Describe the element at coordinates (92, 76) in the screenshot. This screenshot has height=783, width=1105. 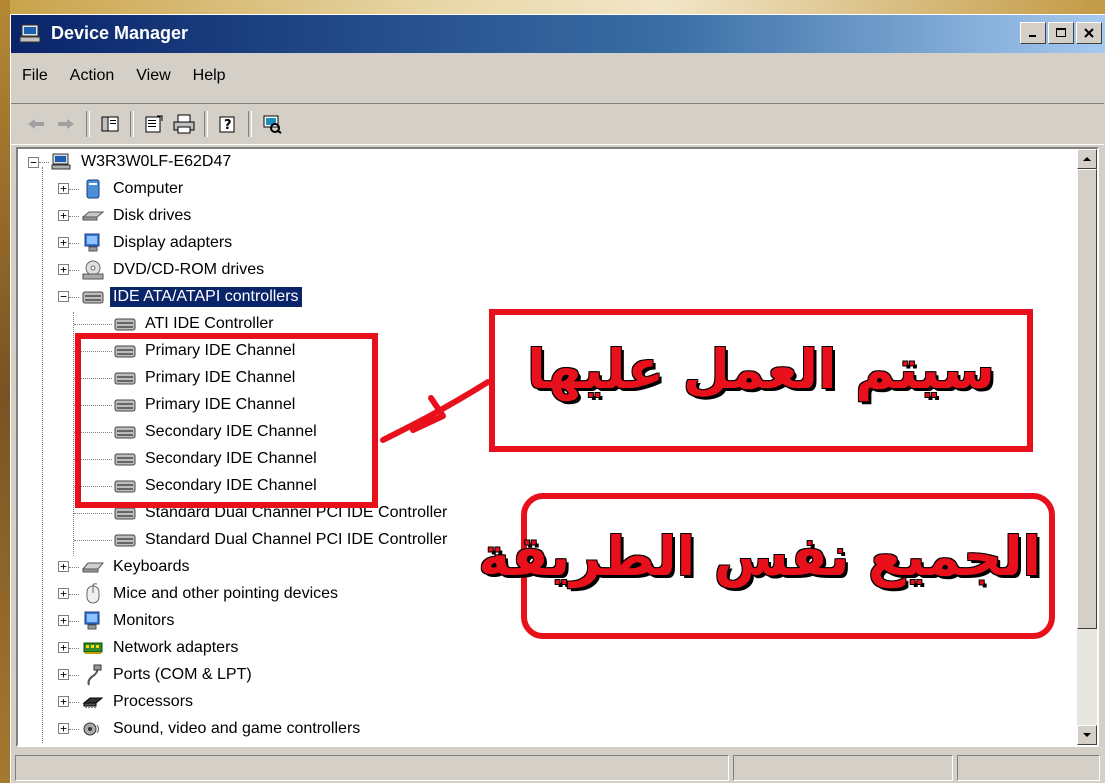
I see `menu-action: Action` at that location.